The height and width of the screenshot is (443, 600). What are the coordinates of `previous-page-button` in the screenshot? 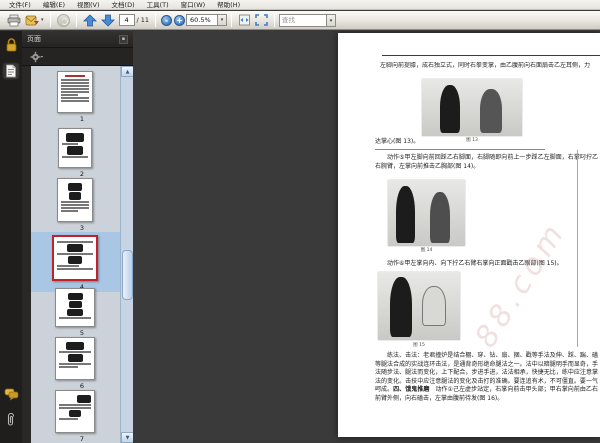 It's located at (90, 20).